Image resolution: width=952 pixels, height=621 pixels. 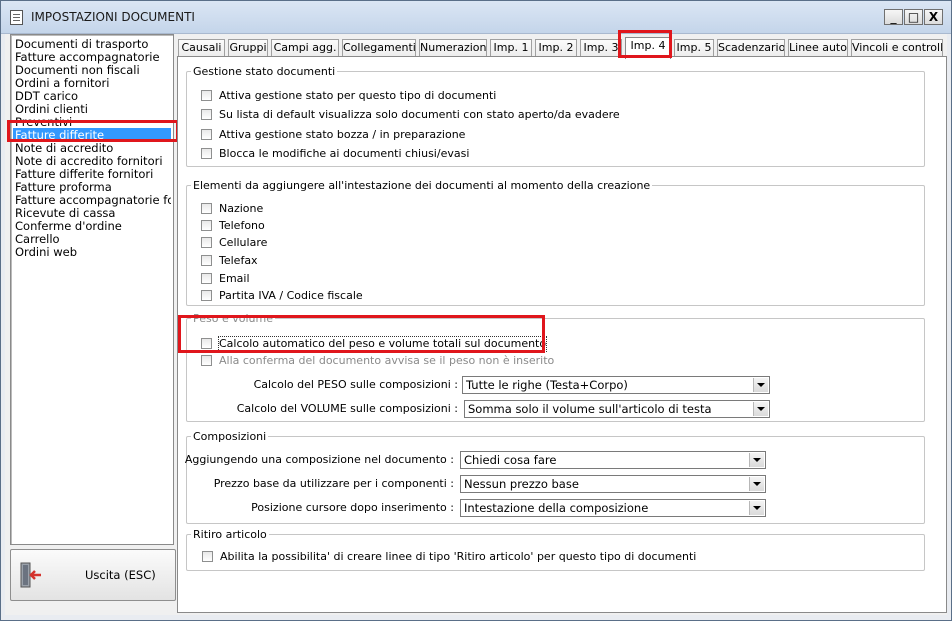 What do you see at coordinates (264, 71) in the screenshot?
I see `group-title: Gestione stato documenti` at bounding box center [264, 71].